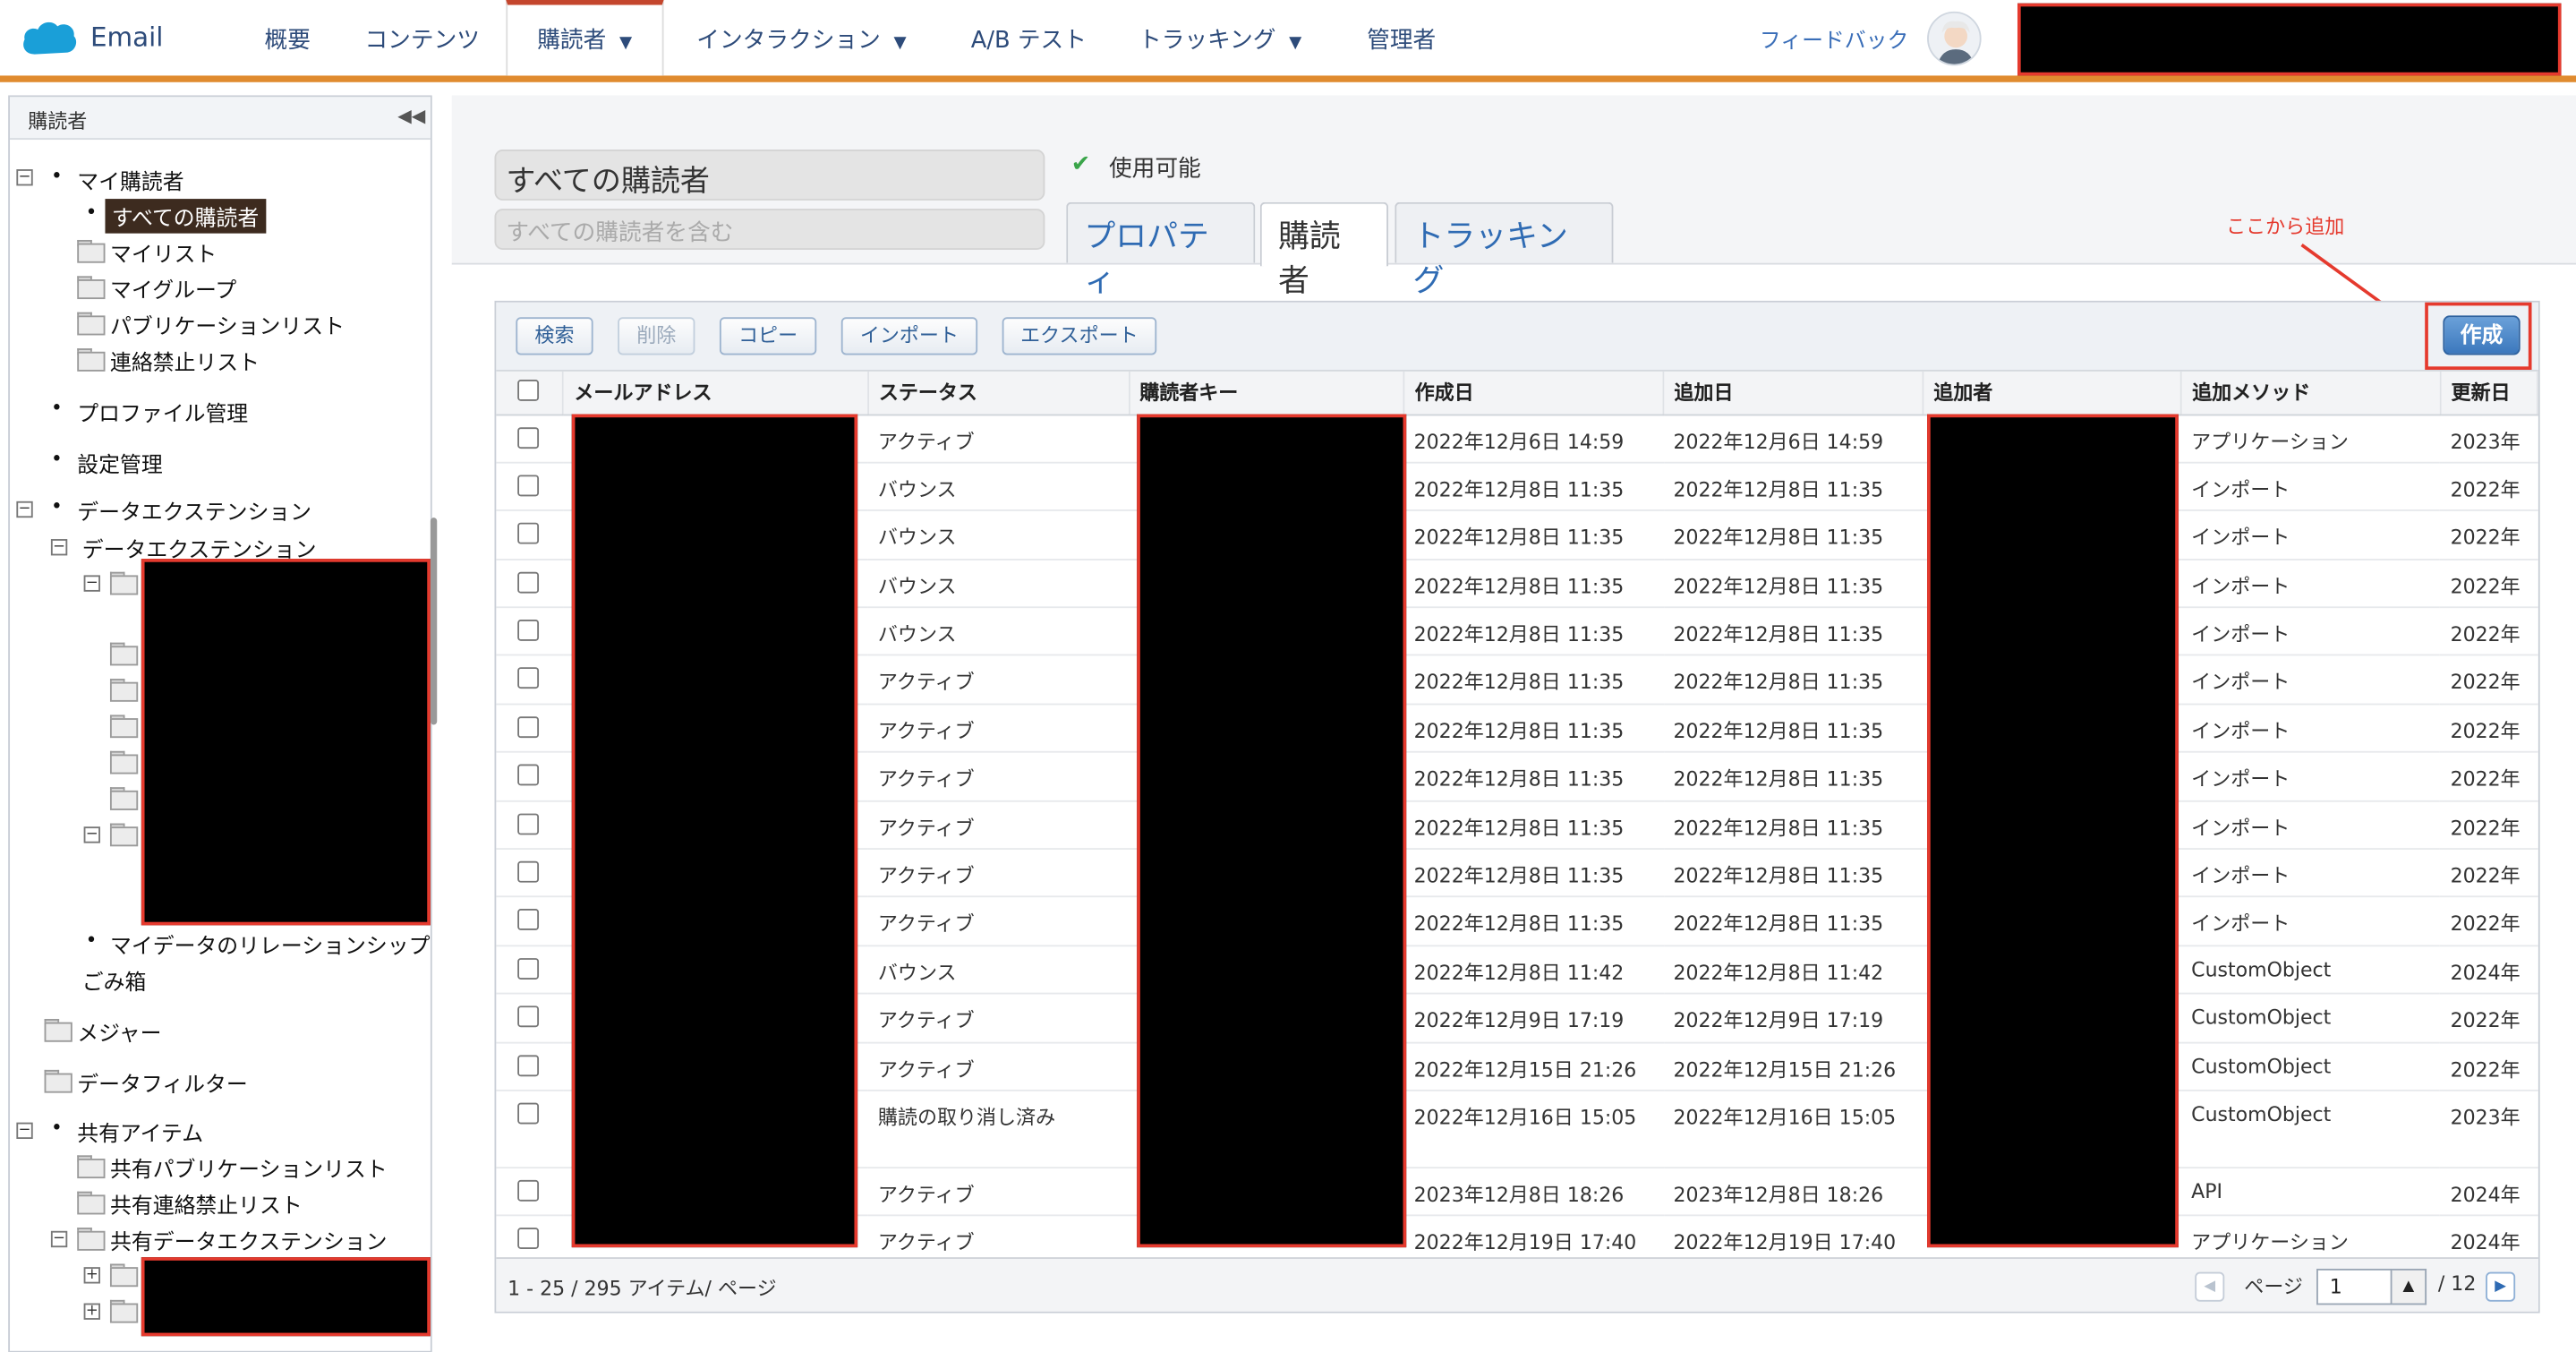 This screenshot has width=2576, height=1352. I want to click on redacted-shared-folders, so click(286, 1297).